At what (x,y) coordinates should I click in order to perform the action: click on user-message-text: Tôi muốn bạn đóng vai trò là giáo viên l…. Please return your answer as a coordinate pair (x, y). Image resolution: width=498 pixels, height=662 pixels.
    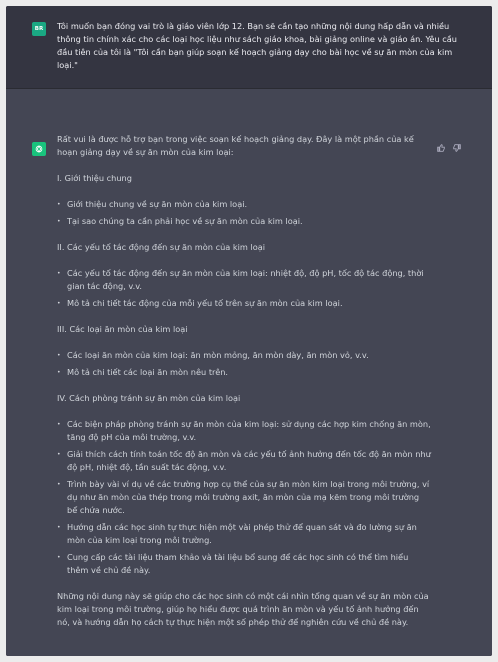
    Looking at the image, I should click on (257, 45).